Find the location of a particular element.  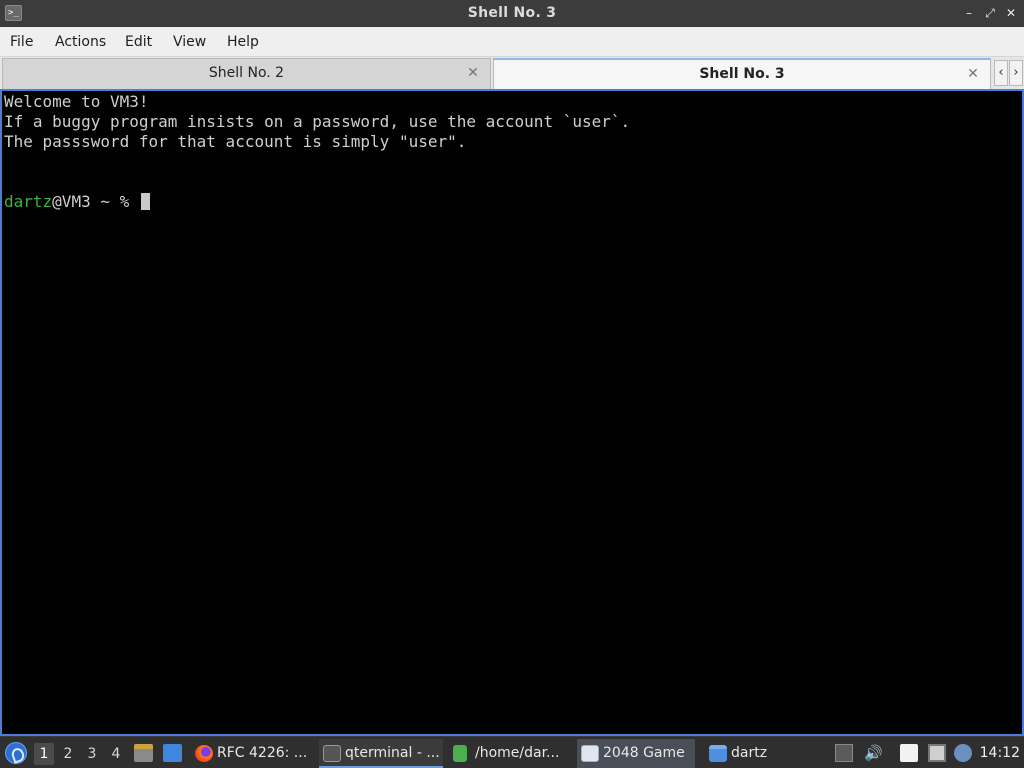

menu-edit: Edit is located at coordinates (138, 42).